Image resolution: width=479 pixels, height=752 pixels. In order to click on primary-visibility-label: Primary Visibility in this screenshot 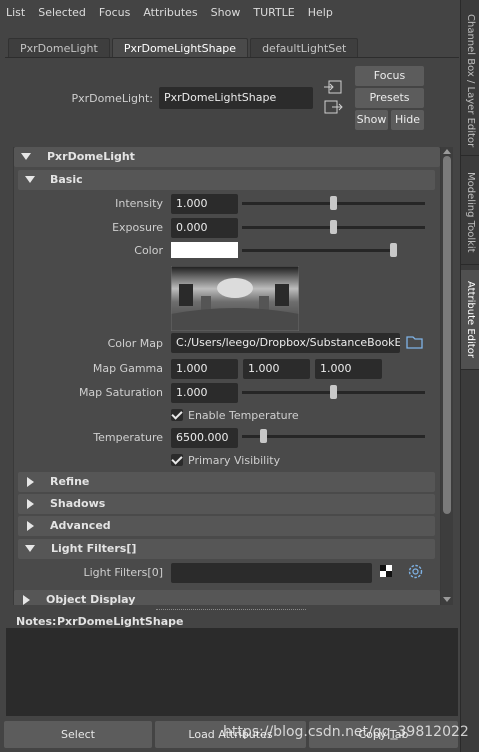, I will do `click(234, 460)`.